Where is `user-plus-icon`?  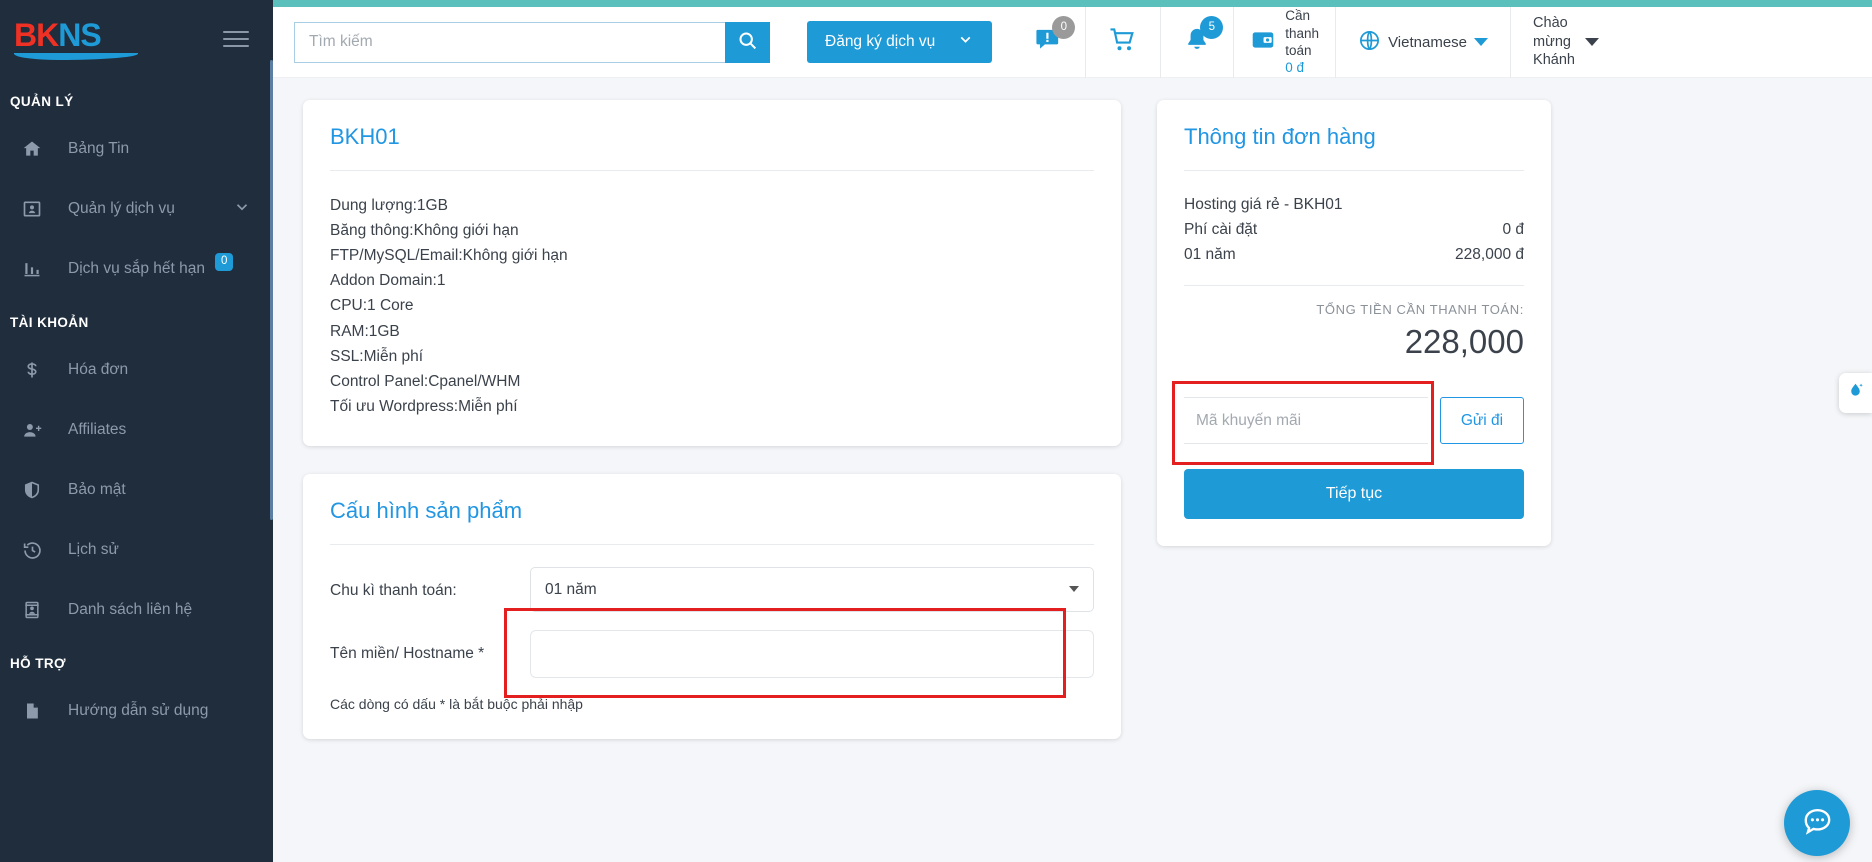
user-plus-icon is located at coordinates (32, 430).